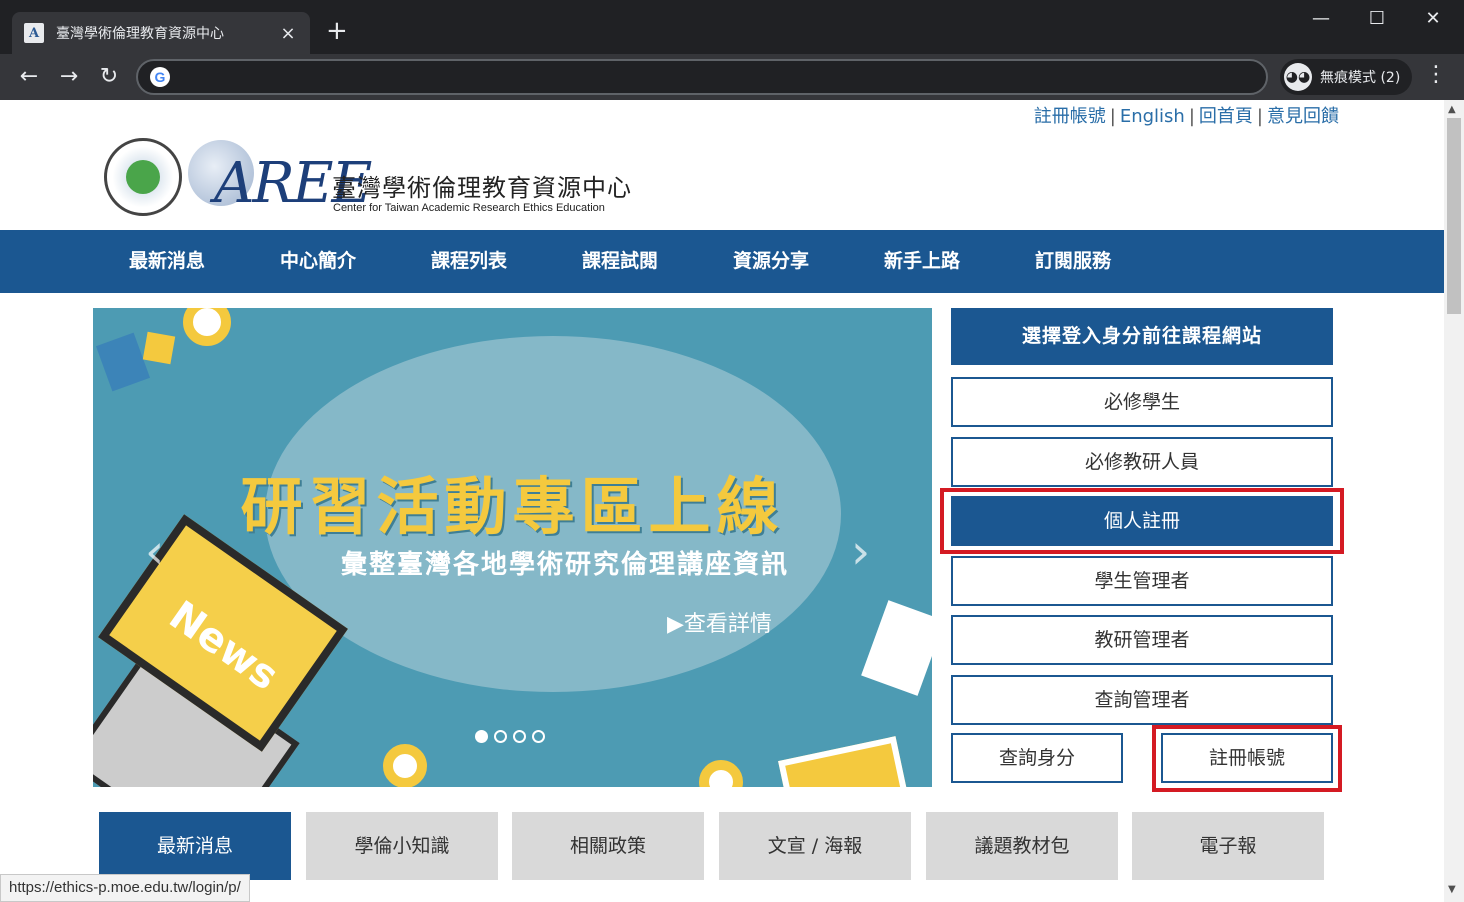 The width and height of the screenshot is (1464, 902). I want to click on forward-icon: →, so click(69, 77).